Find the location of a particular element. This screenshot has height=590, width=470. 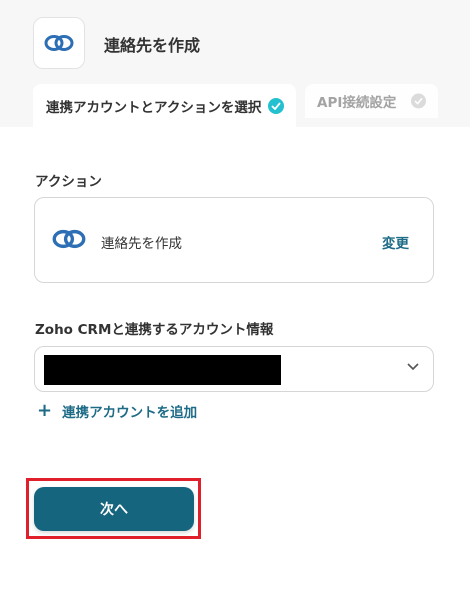

account-section-label: Zoho CRMと連携するアカウント情報 is located at coordinates (154, 330).